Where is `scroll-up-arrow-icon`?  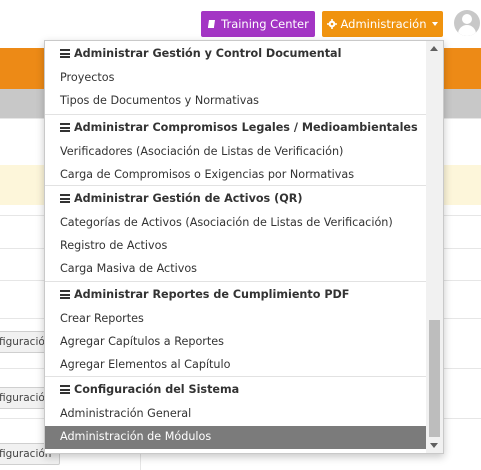
scroll-up-arrow-icon is located at coordinates (434, 48).